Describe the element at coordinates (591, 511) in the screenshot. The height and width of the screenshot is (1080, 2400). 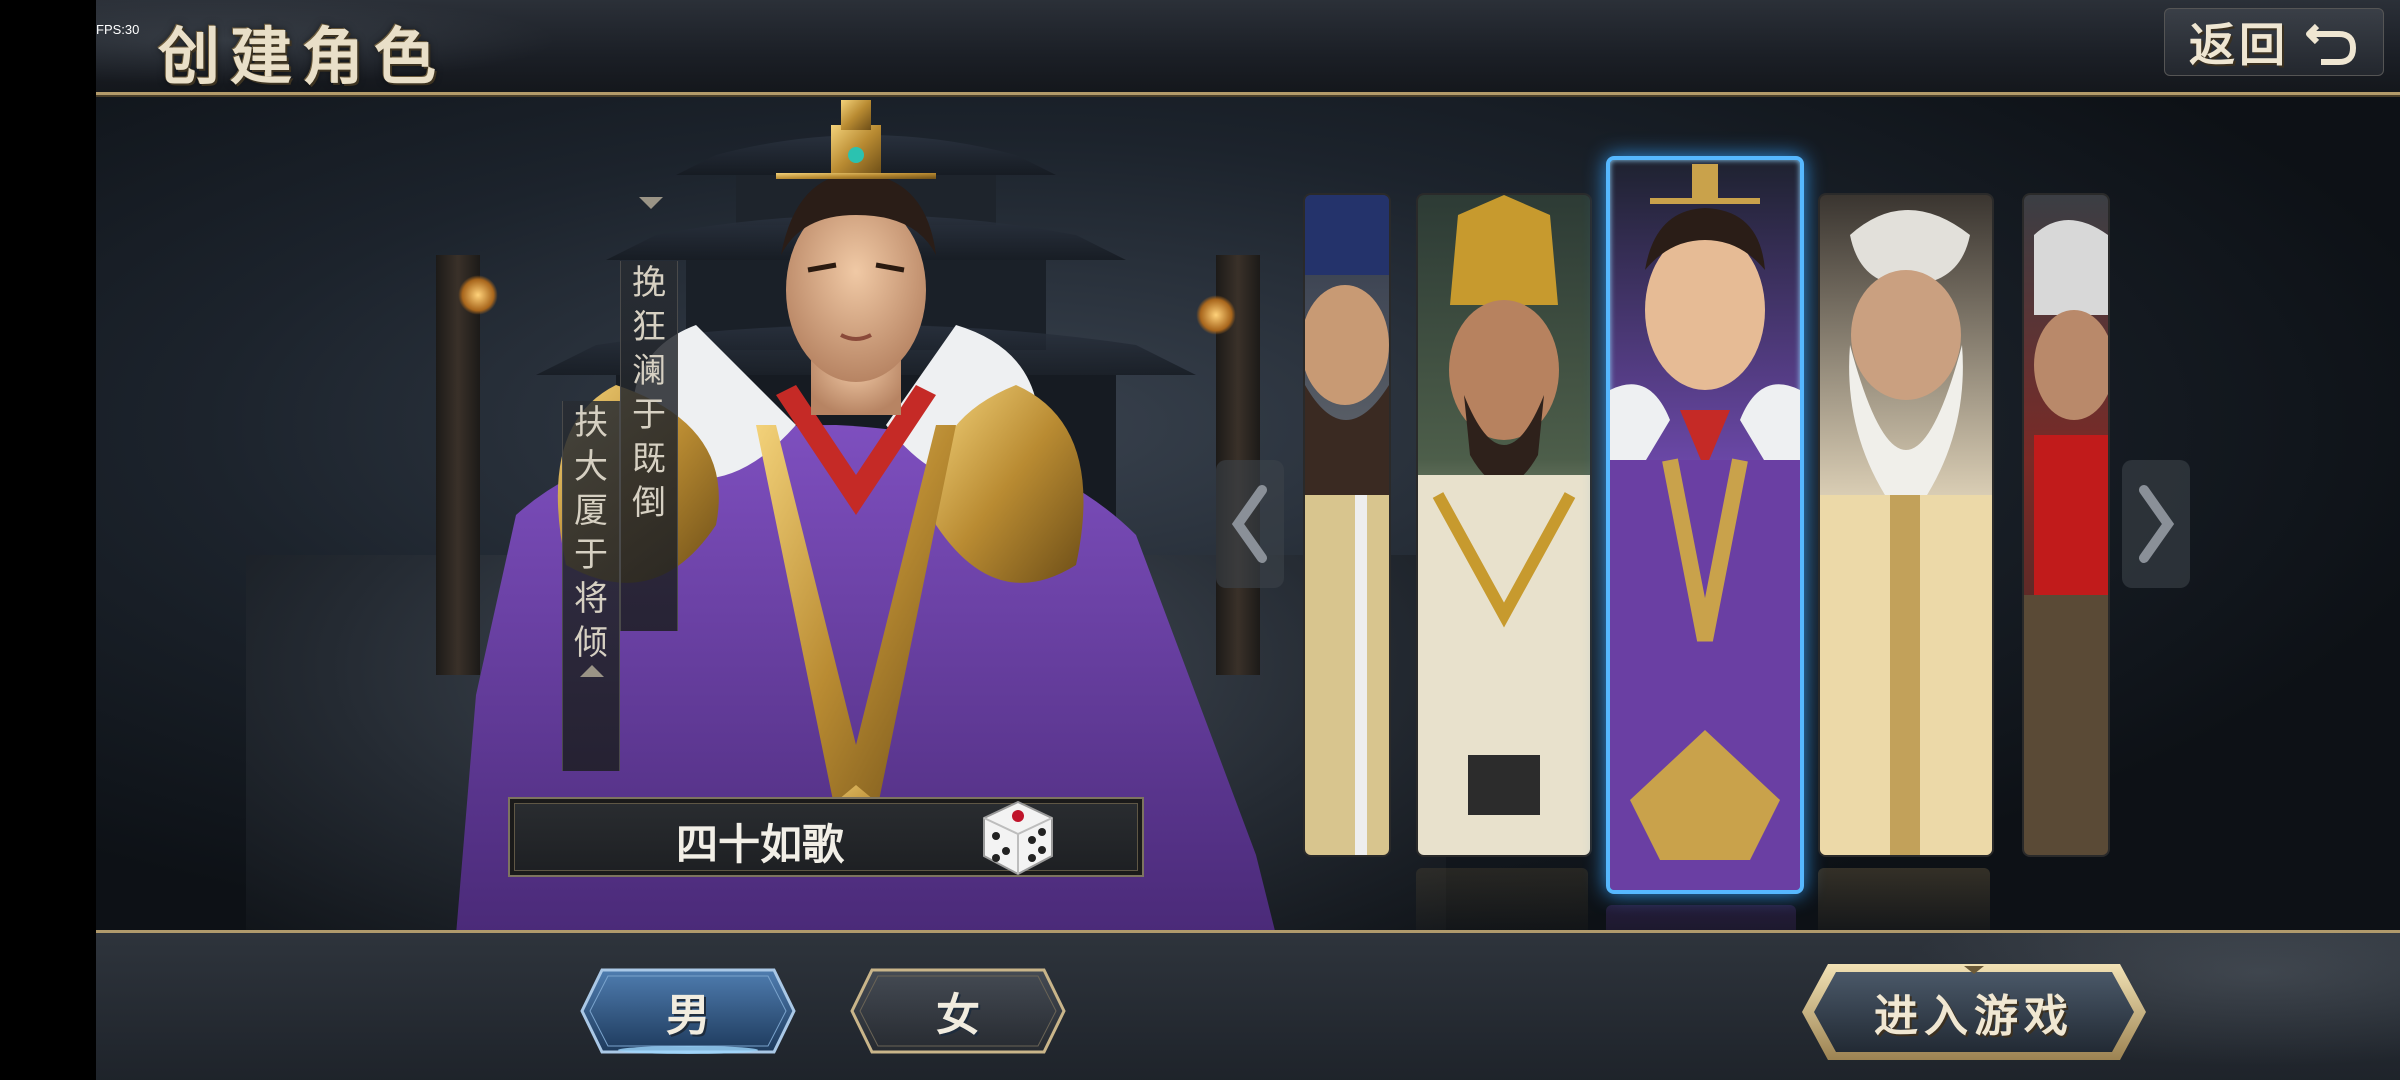
I see `couplet-char: 厦` at that location.